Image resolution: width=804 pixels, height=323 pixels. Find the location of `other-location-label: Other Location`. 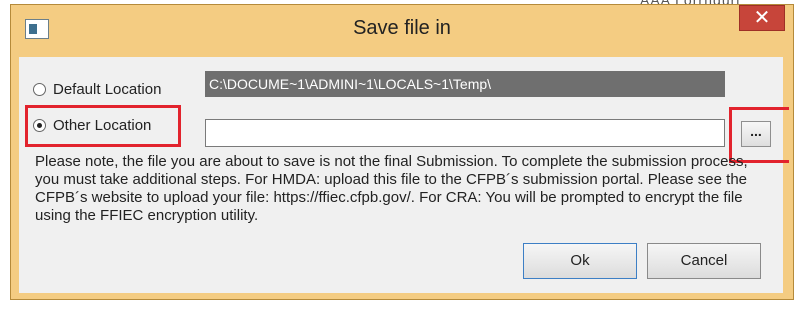

other-location-label: Other Location is located at coordinates (102, 125).